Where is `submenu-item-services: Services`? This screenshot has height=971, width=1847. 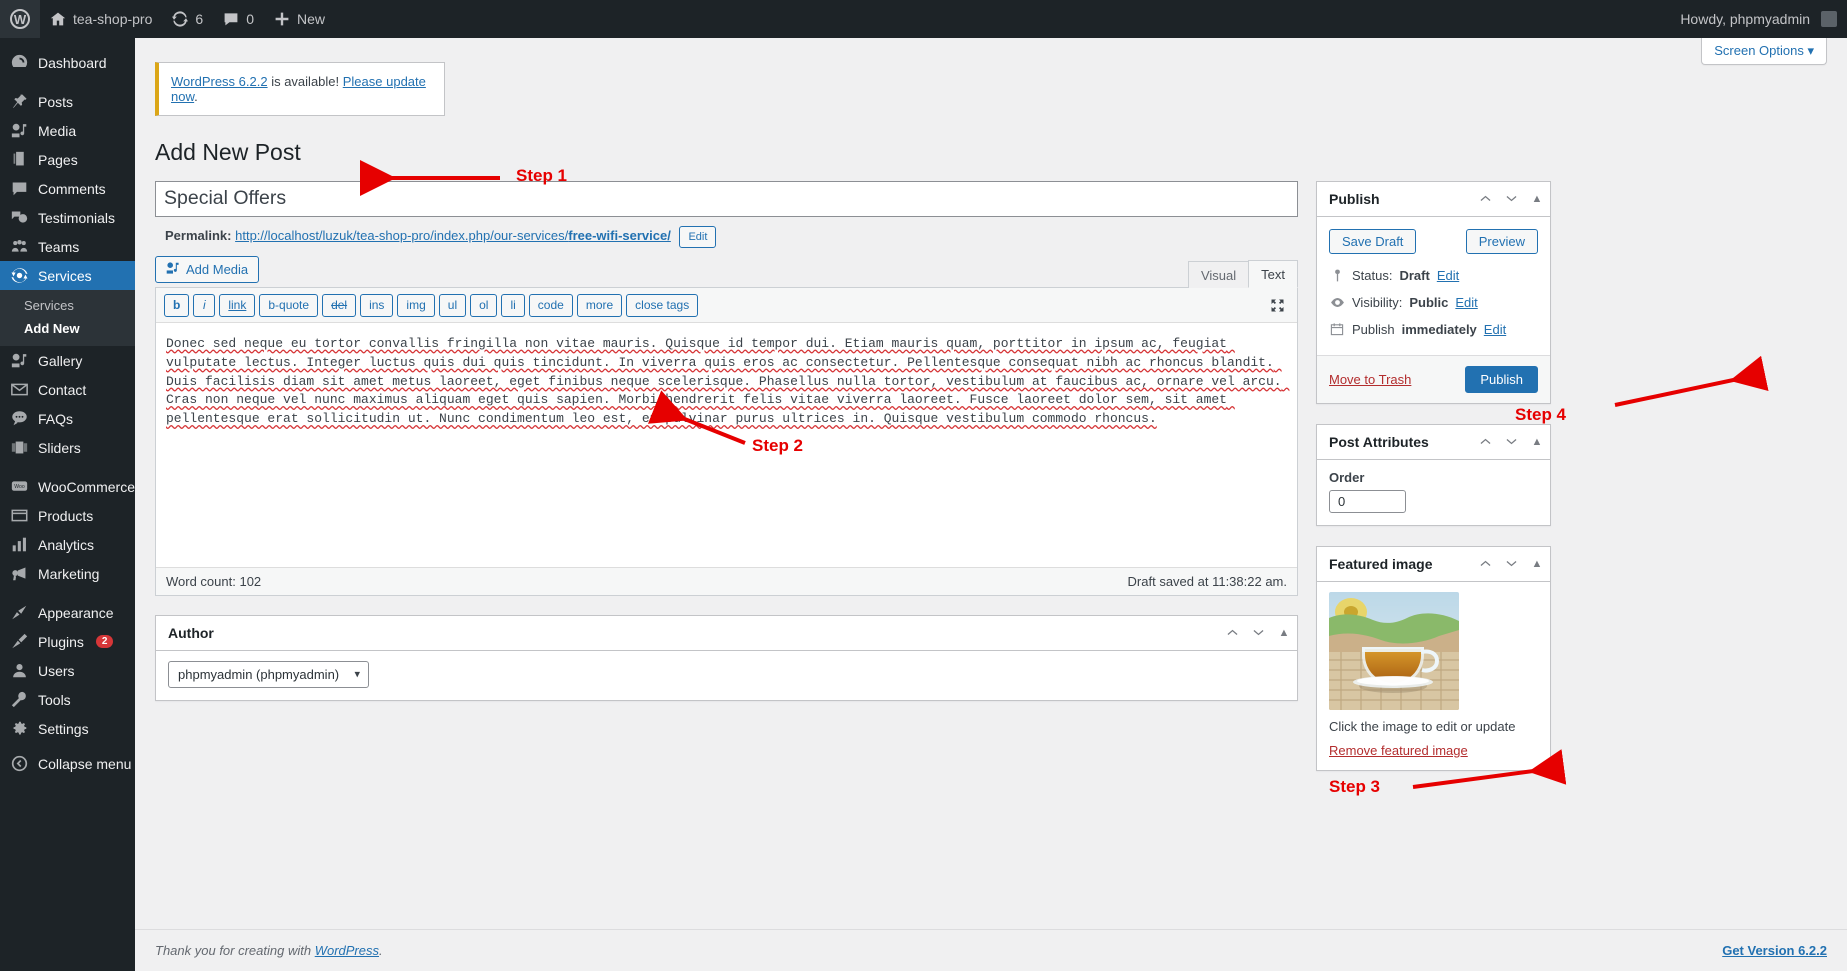
submenu-item-services: Services is located at coordinates (67, 305).